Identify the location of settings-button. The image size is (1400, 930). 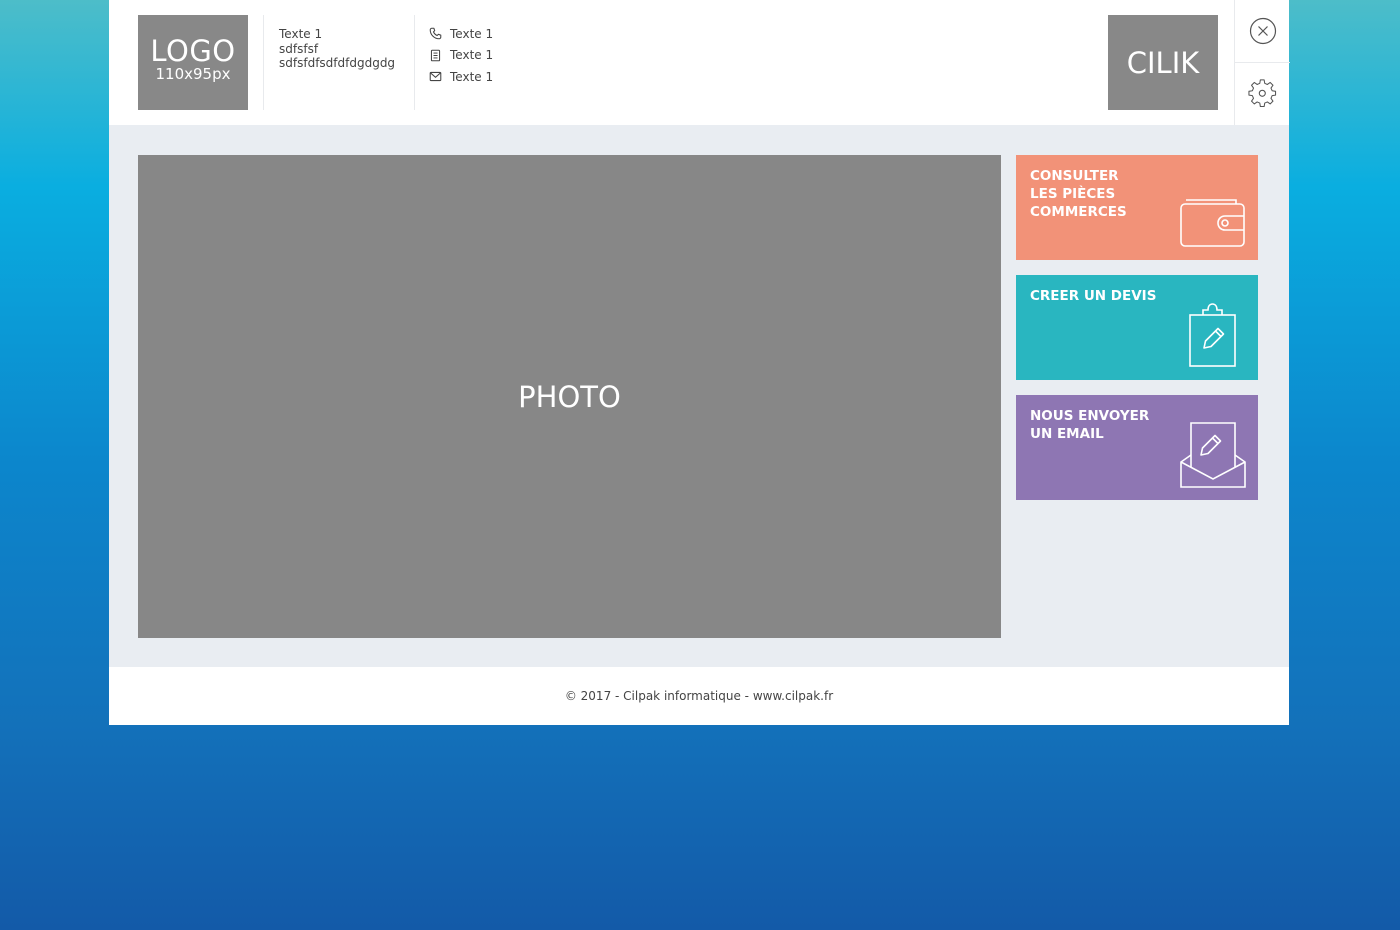
(1262, 93).